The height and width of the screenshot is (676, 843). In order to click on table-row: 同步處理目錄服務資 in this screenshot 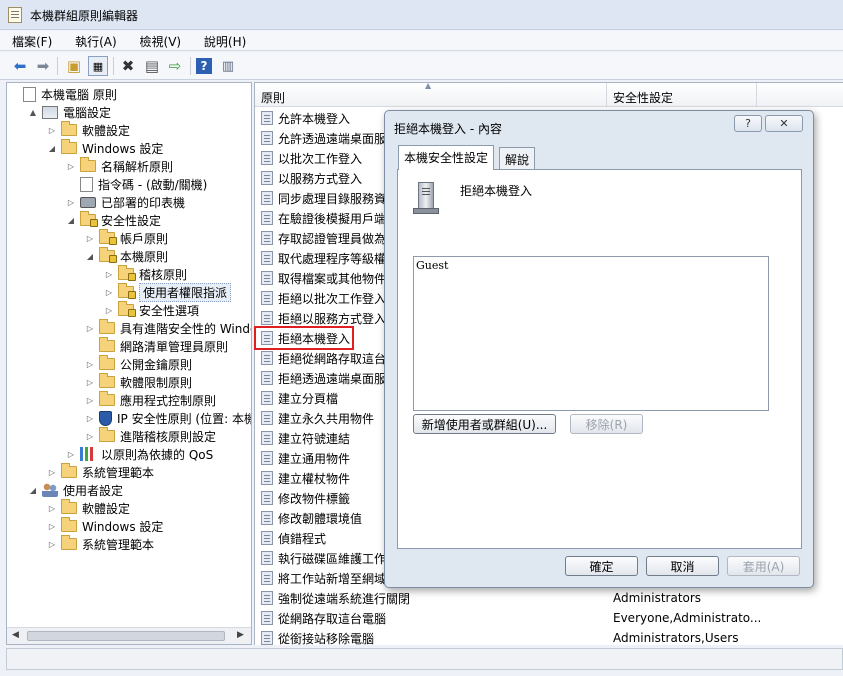, I will do `click(323, 198)`.